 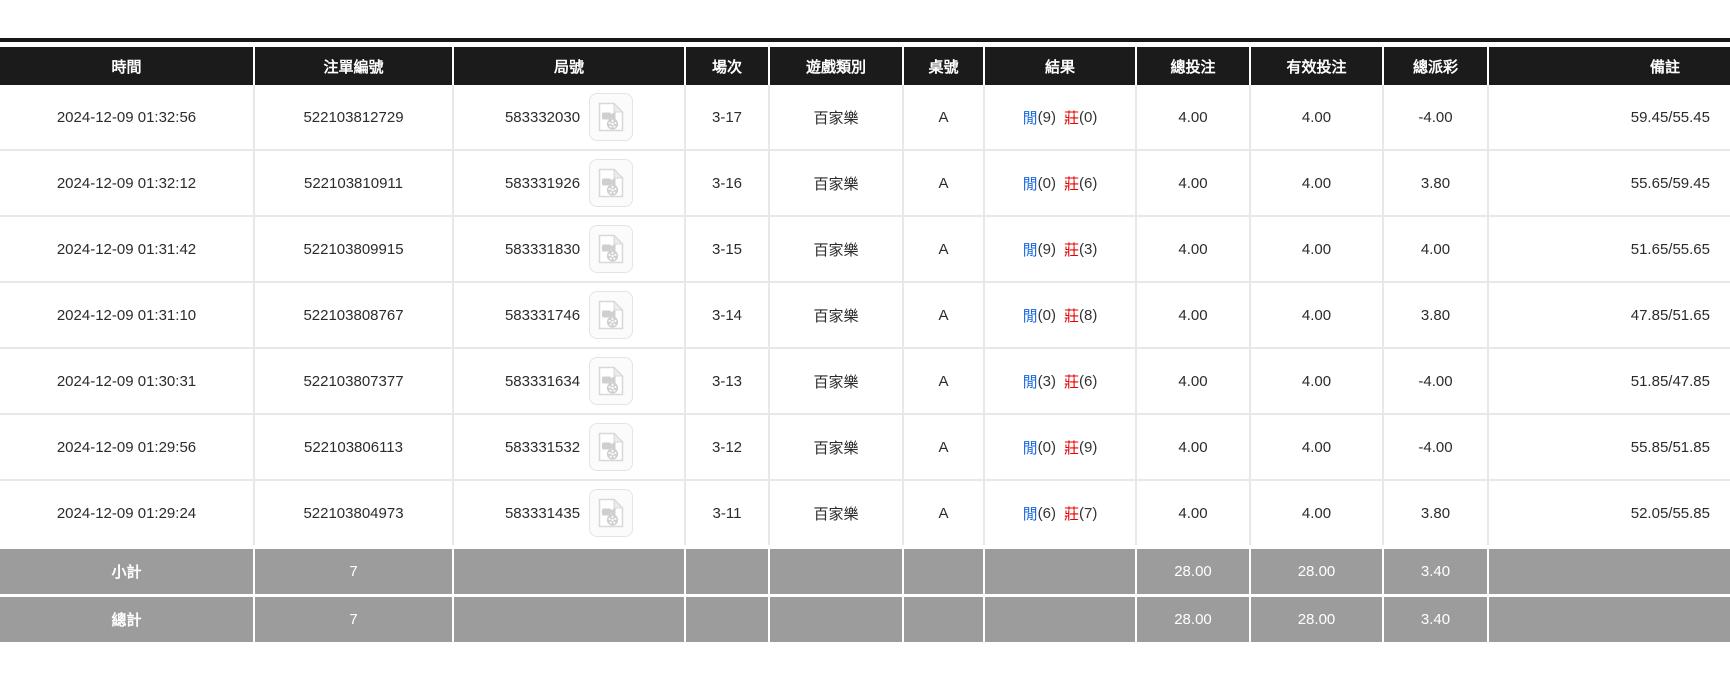 What do you see at coordinates (1088, 447) in the screenshot?
I see `banker-result-value: (9)` at bounding box center [1088, 447].